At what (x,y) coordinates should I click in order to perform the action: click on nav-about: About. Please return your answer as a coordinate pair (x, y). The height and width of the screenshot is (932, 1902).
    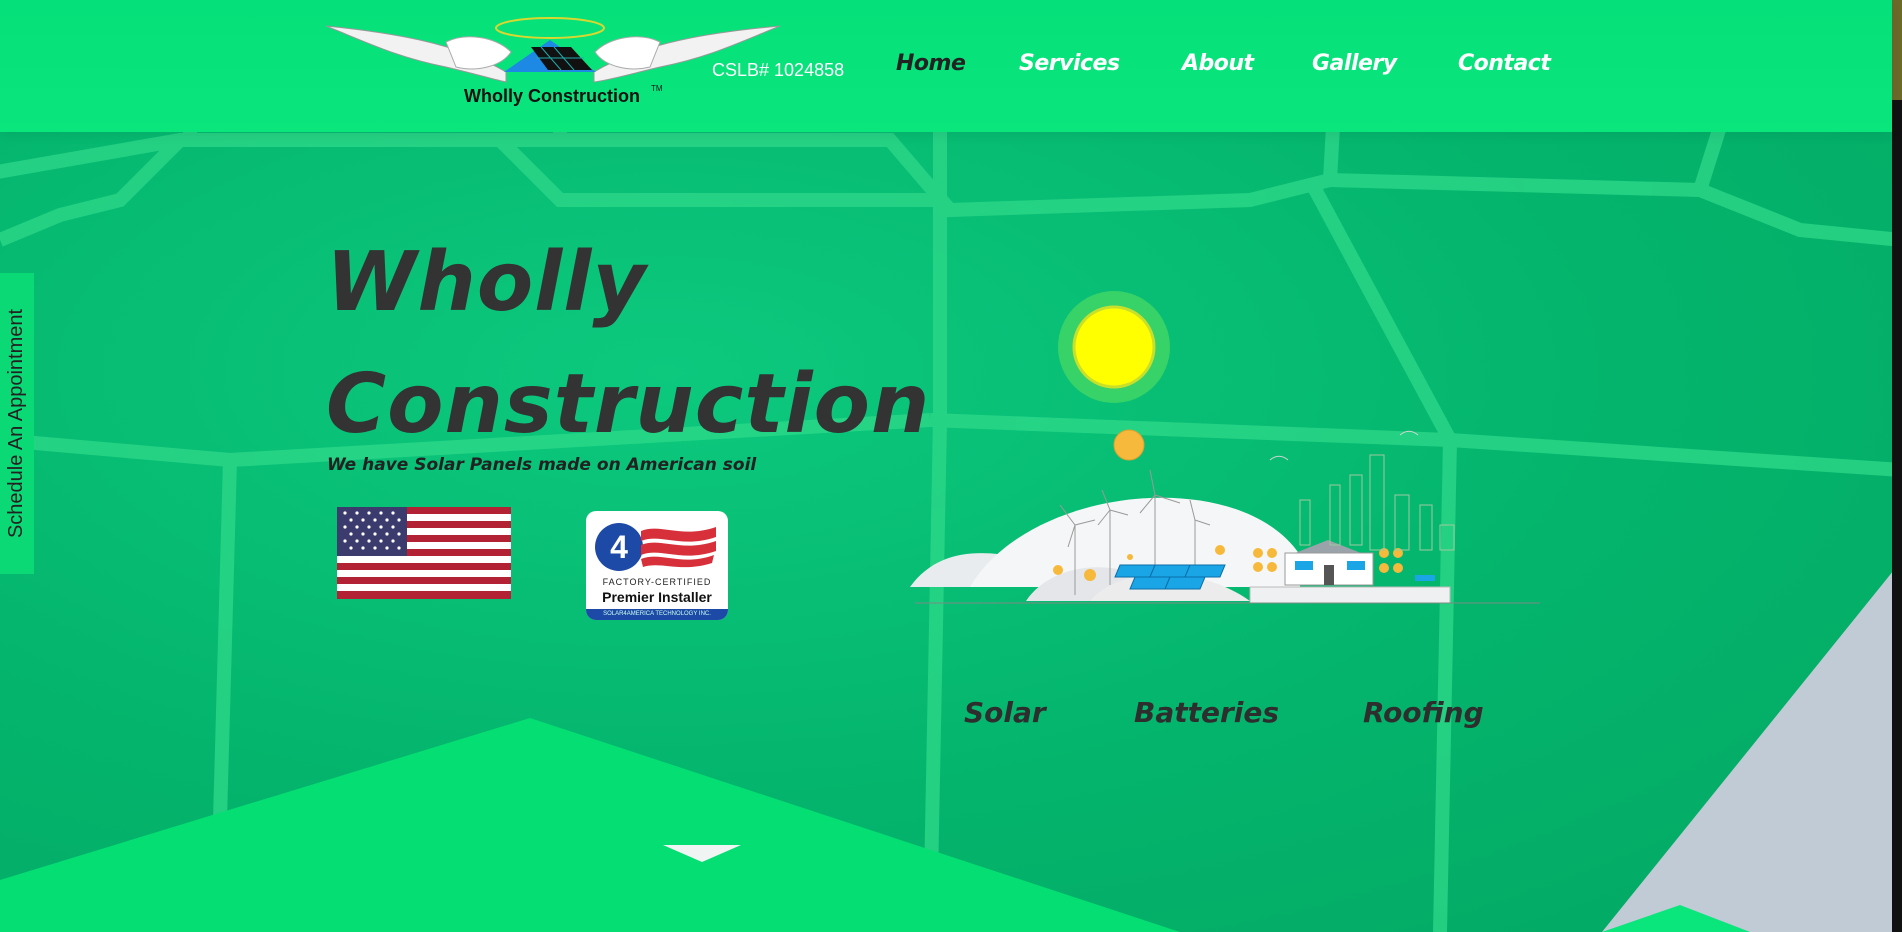
    Looking at the image, I should click on (1218, 63).